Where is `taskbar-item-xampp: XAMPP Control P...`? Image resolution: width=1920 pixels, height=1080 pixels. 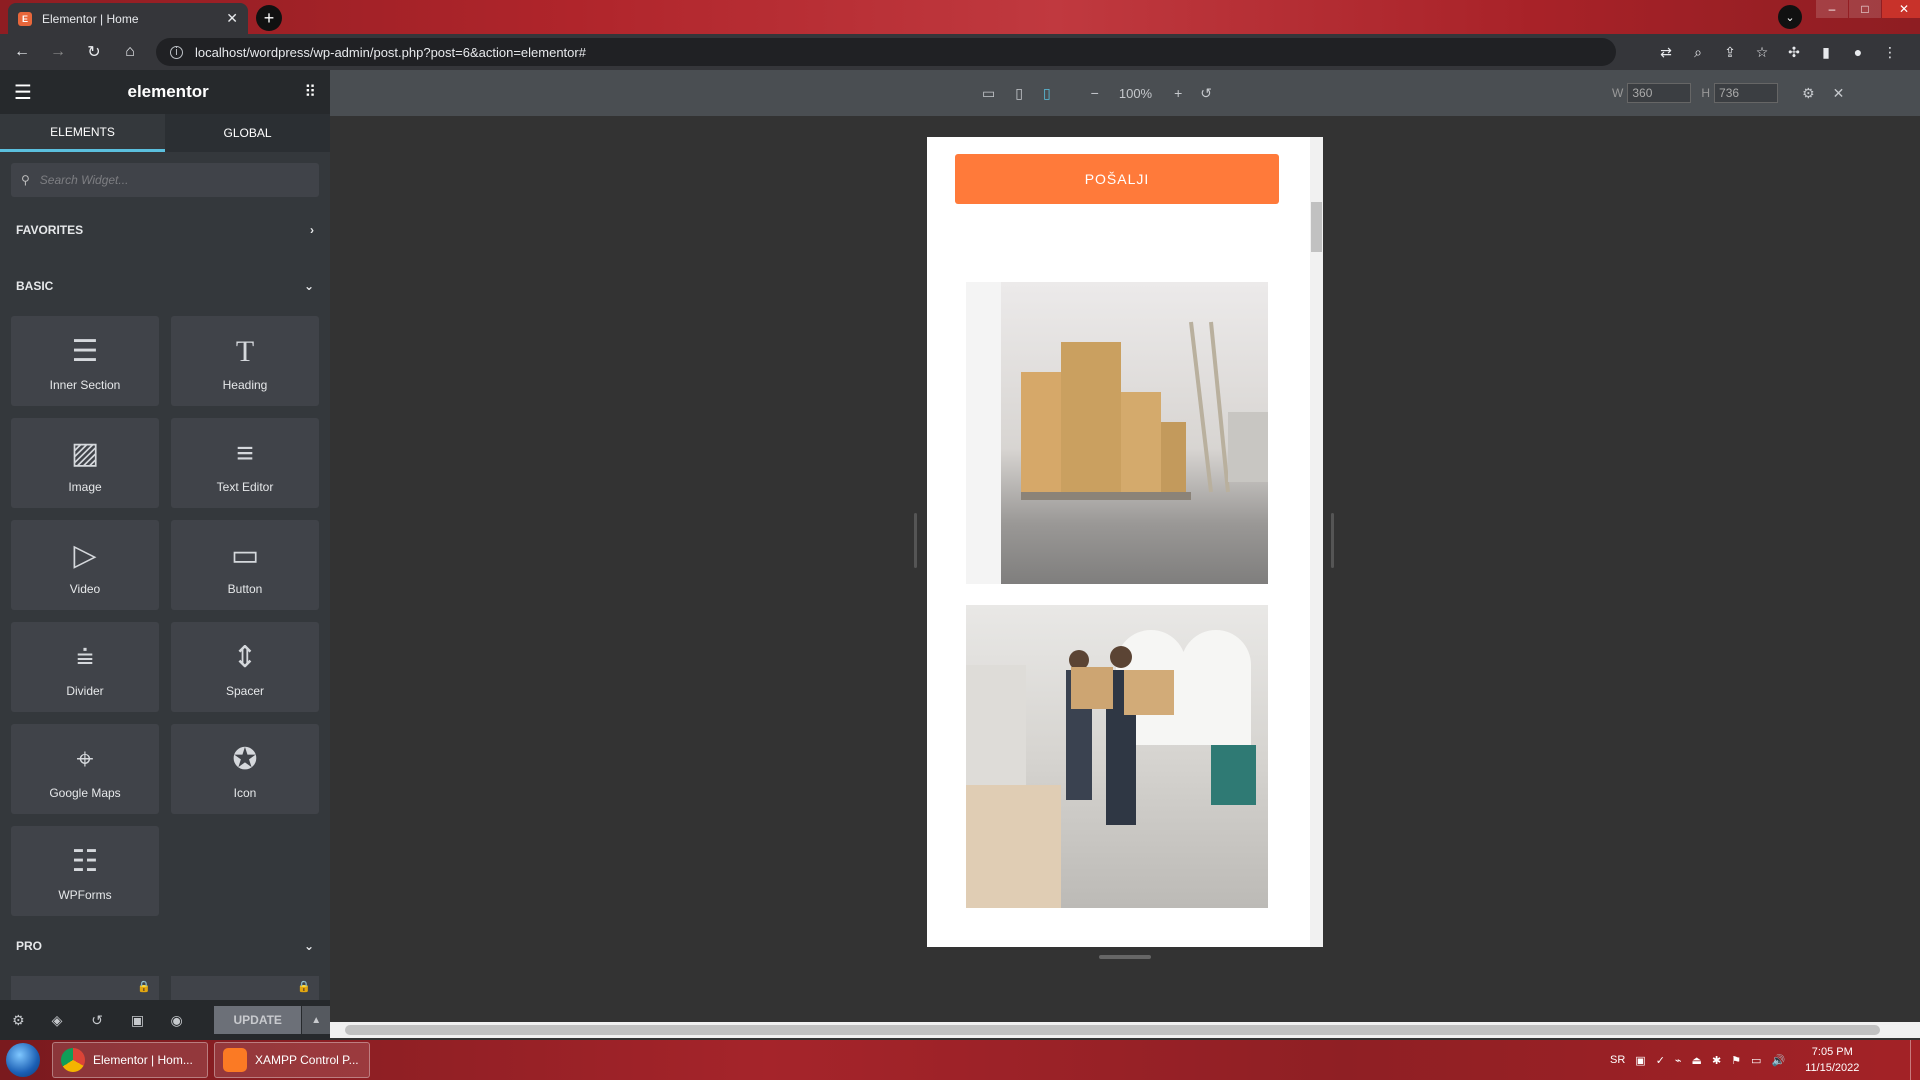 taskbar-item-xampp: XAMPP Control P... is located at coordinates (292, 1060).